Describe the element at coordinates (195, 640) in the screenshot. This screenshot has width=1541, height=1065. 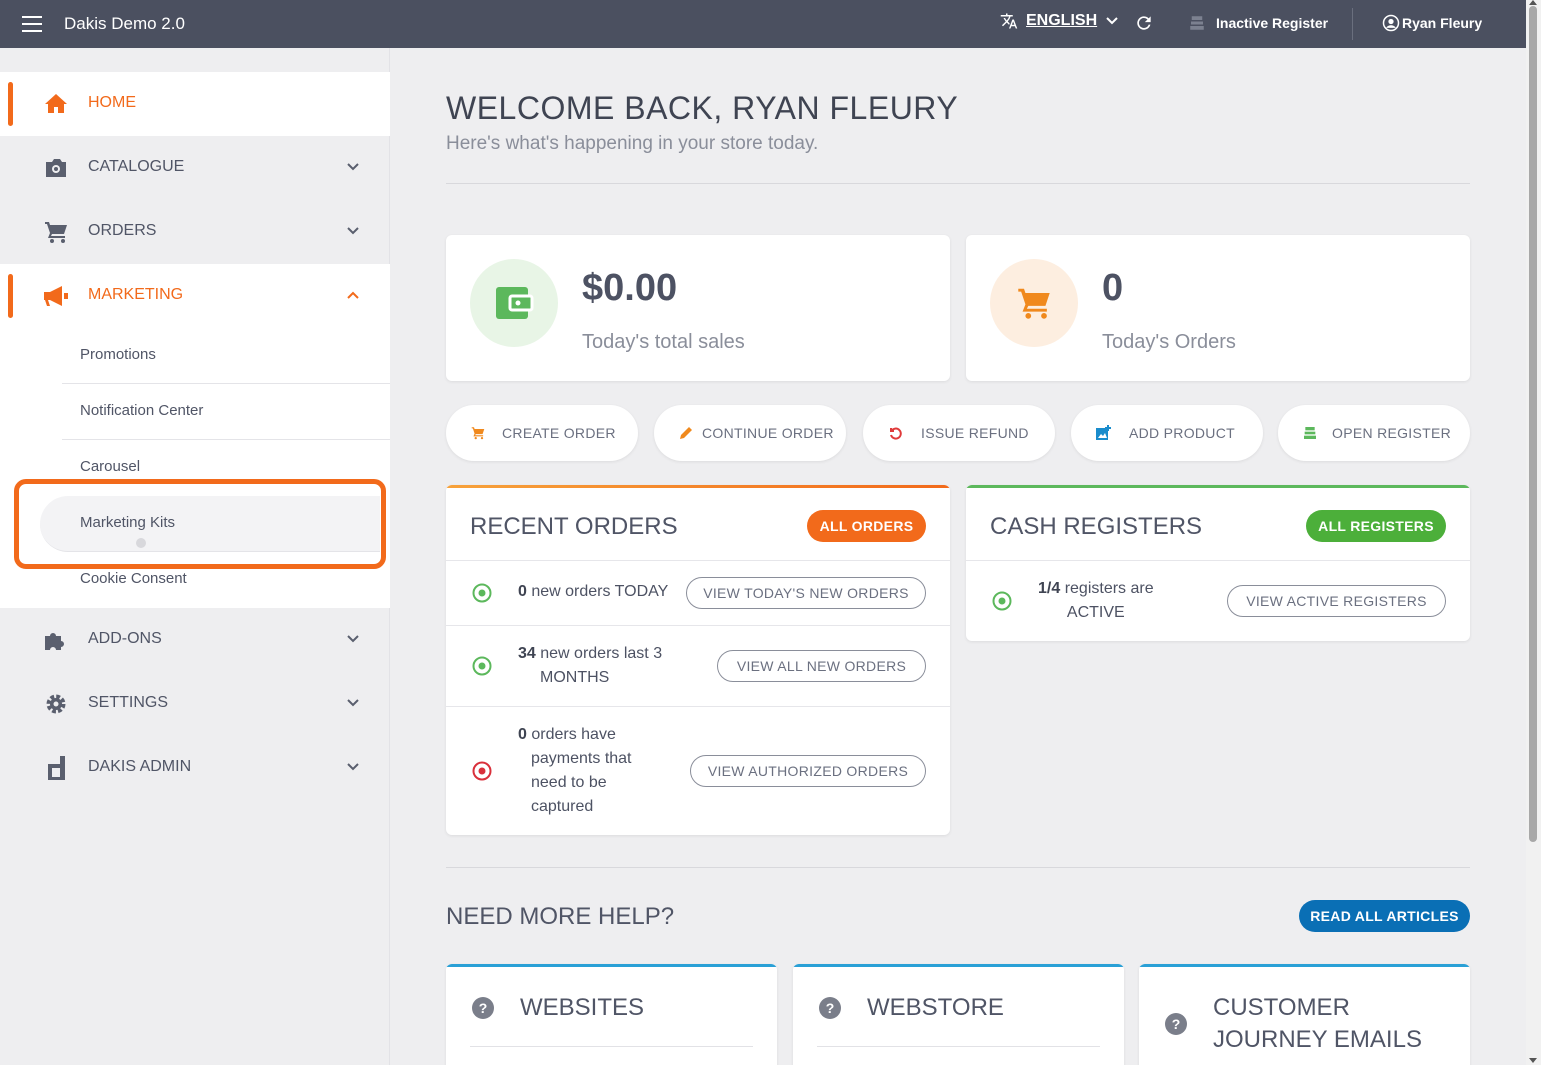
I see `sidebar-item-add-ons: ADD-ONS` at that location.